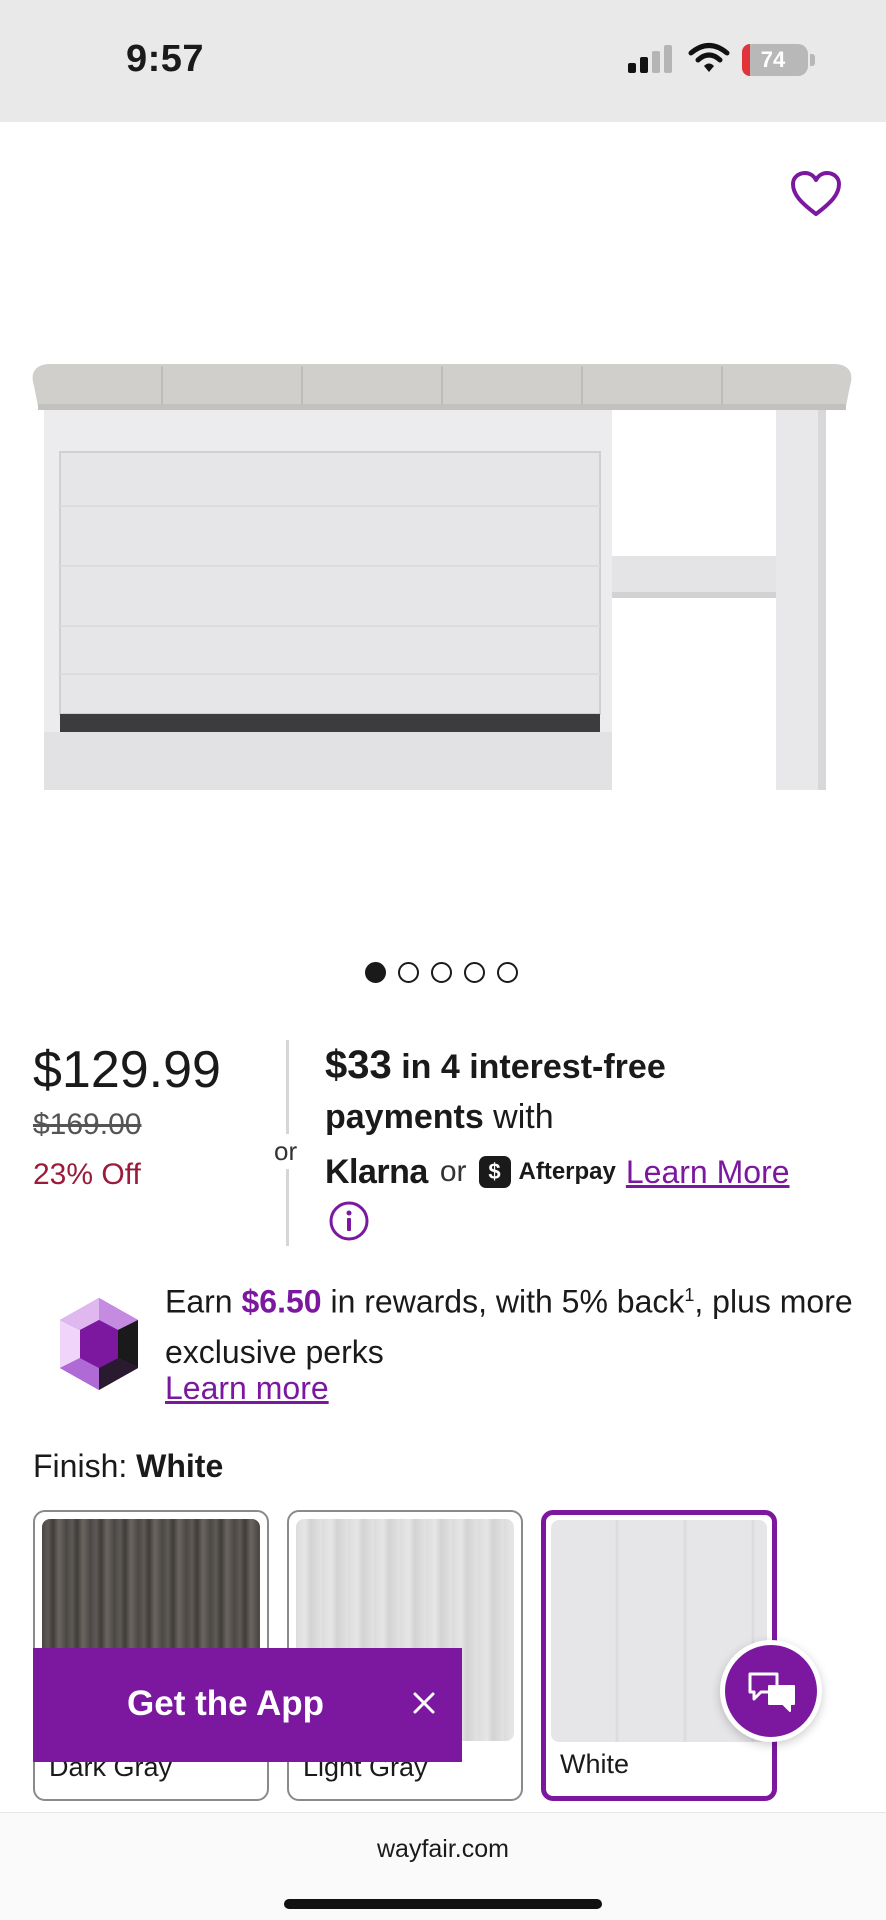 This screenshot has width=886, height=1920. What do you see at coordinates (650, 59) in the screenshot?
I see `signal-icon` at bounding box center [650, 59].